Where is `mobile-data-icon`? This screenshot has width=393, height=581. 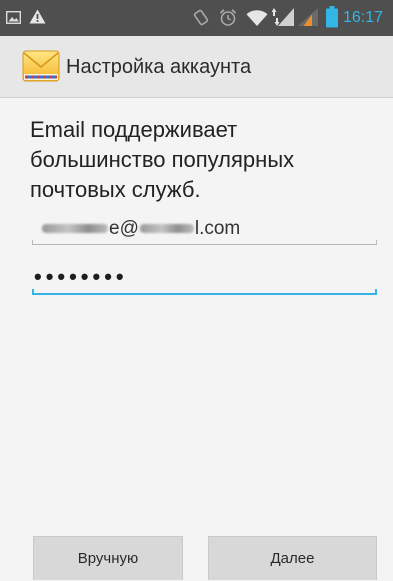 mobile-data-icon is located at coordinates (282, 17).